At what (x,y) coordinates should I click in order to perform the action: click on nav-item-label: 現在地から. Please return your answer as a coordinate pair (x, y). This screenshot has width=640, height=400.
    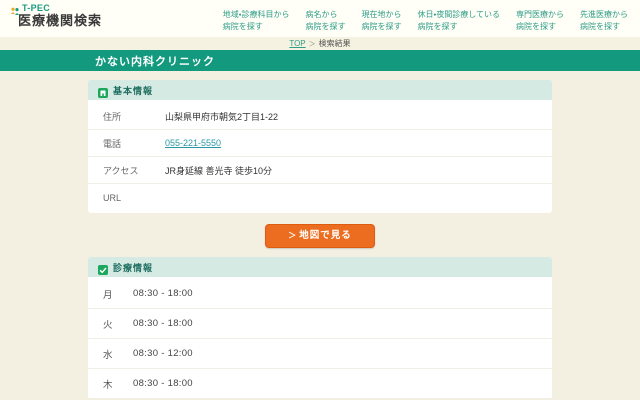
    Looking at the image, I should click on (381, 14).